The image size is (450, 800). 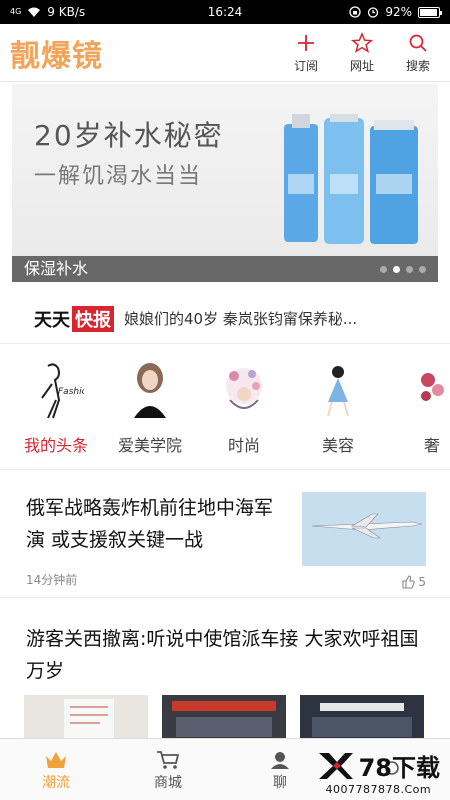 What do you see at coordinates (398, 12) in the screenshot?
I see `battery-percent: 92%` at bounding box center [398, 12].